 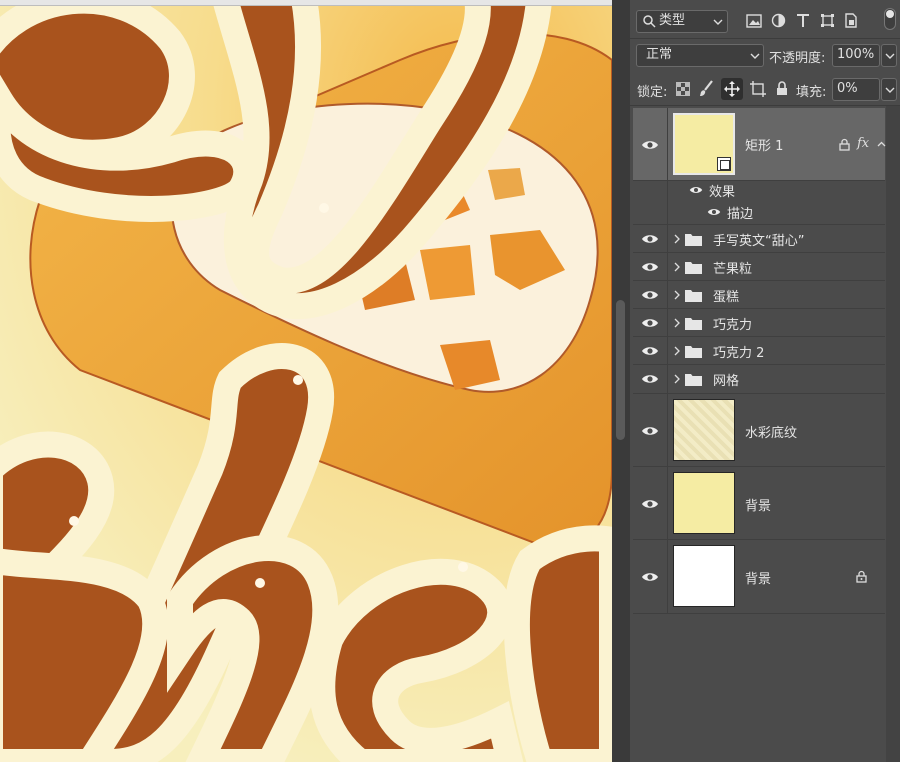 I want to click on move-icon, so click(x=732, y=89).